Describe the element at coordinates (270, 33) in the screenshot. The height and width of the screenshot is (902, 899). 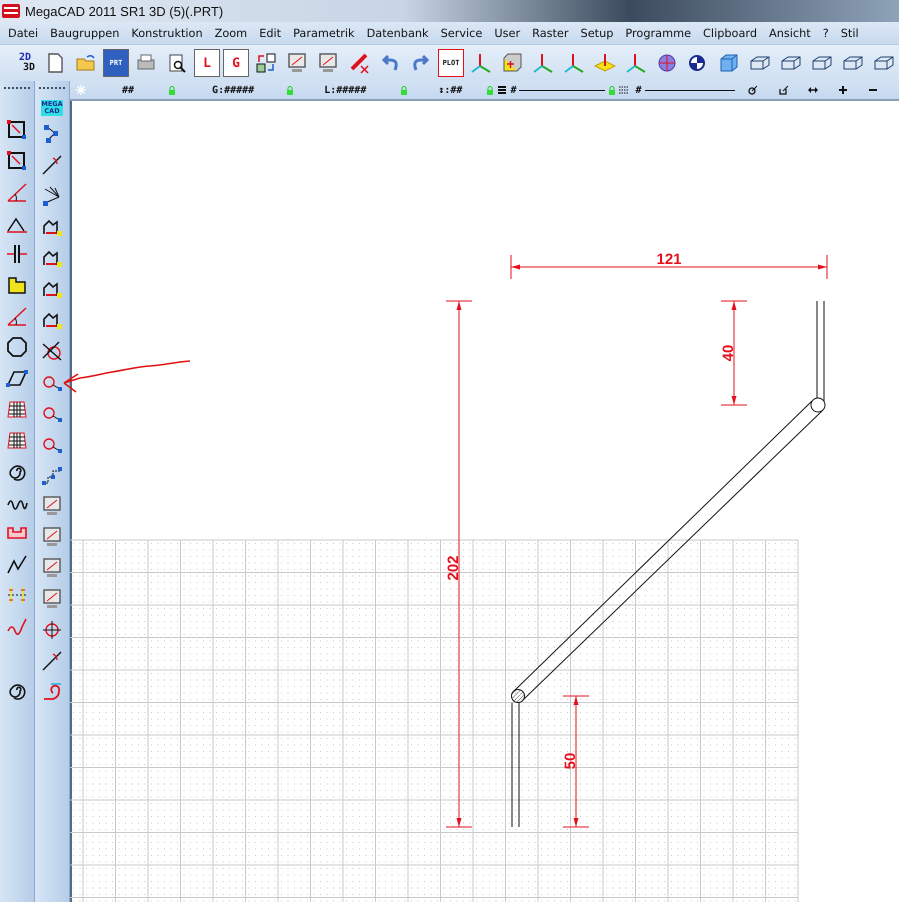
I see `menu-item: Edit` at that location.